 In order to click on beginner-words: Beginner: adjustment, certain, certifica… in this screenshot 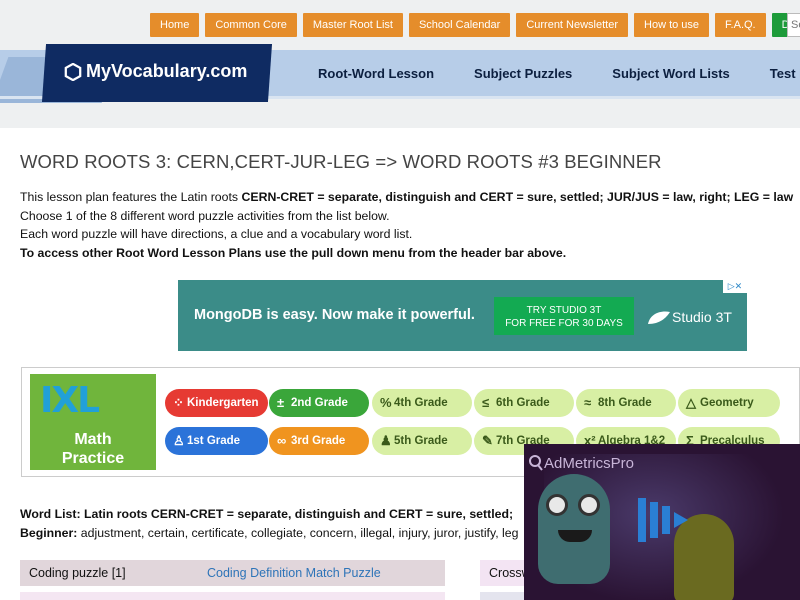, I will do `click(280, 533)`.